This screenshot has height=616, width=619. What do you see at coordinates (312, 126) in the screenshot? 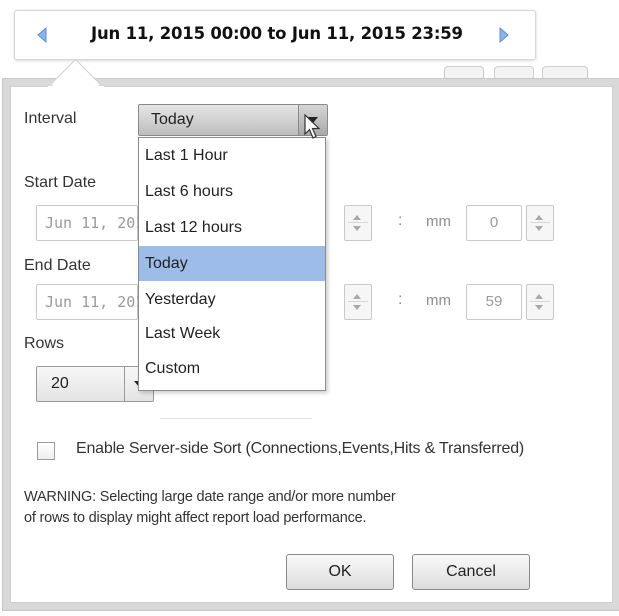
I see `mouse-pointer-icon` at bounding box center [312, 126].